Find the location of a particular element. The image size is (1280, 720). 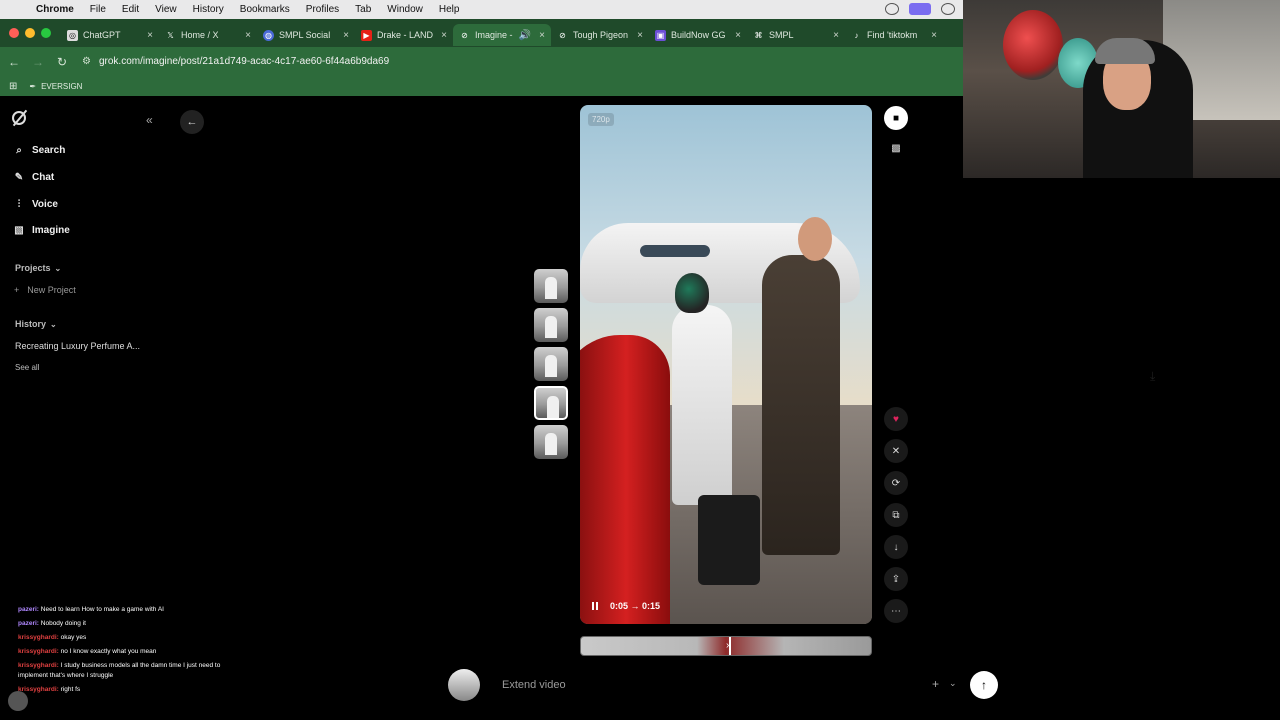

menu-app-name: Chrome is located at coordinates (55, 9).